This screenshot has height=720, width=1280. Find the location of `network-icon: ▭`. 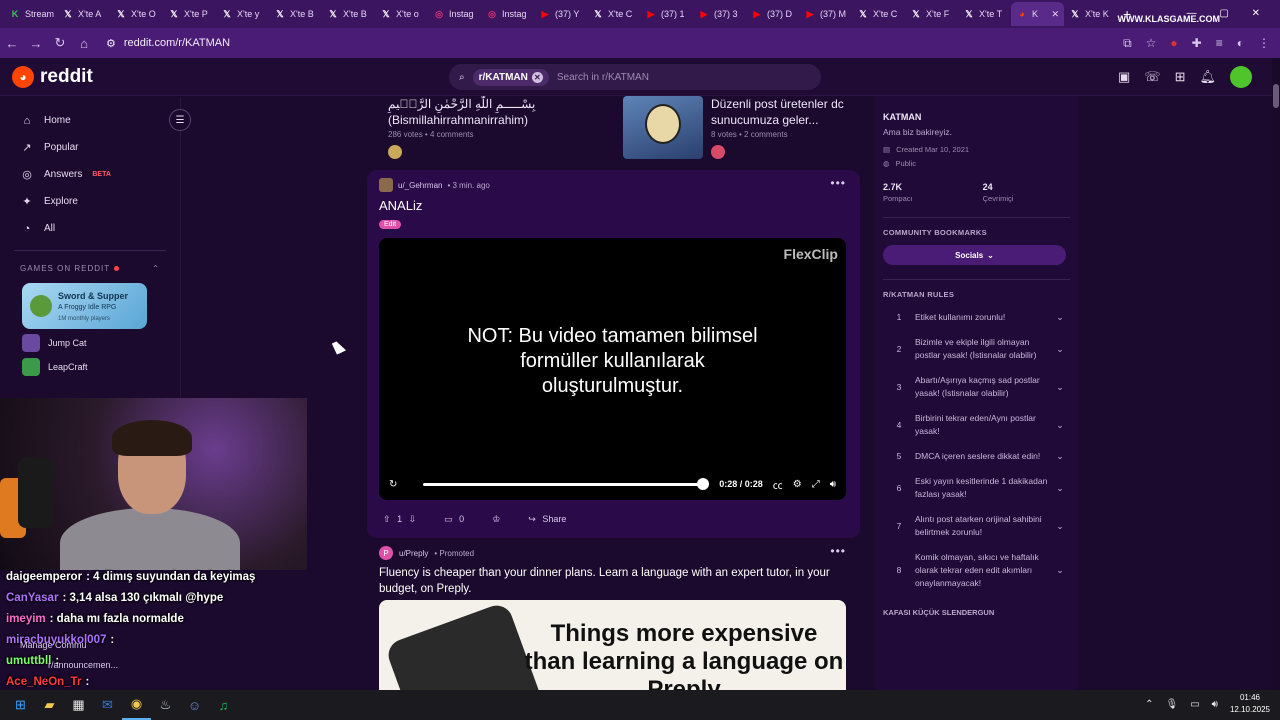

network-icon: ▭ is located at coordinates (1194, 704).